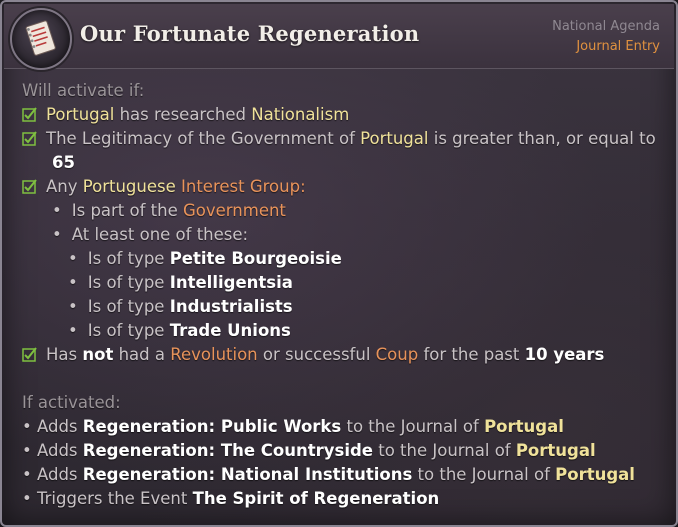 Image resolution: width=678 pixels, height=527 pixels. Describe the element at coordinates (83, 90) in the screenshot. I see `conditions-heading: Will activate if:` at that location.